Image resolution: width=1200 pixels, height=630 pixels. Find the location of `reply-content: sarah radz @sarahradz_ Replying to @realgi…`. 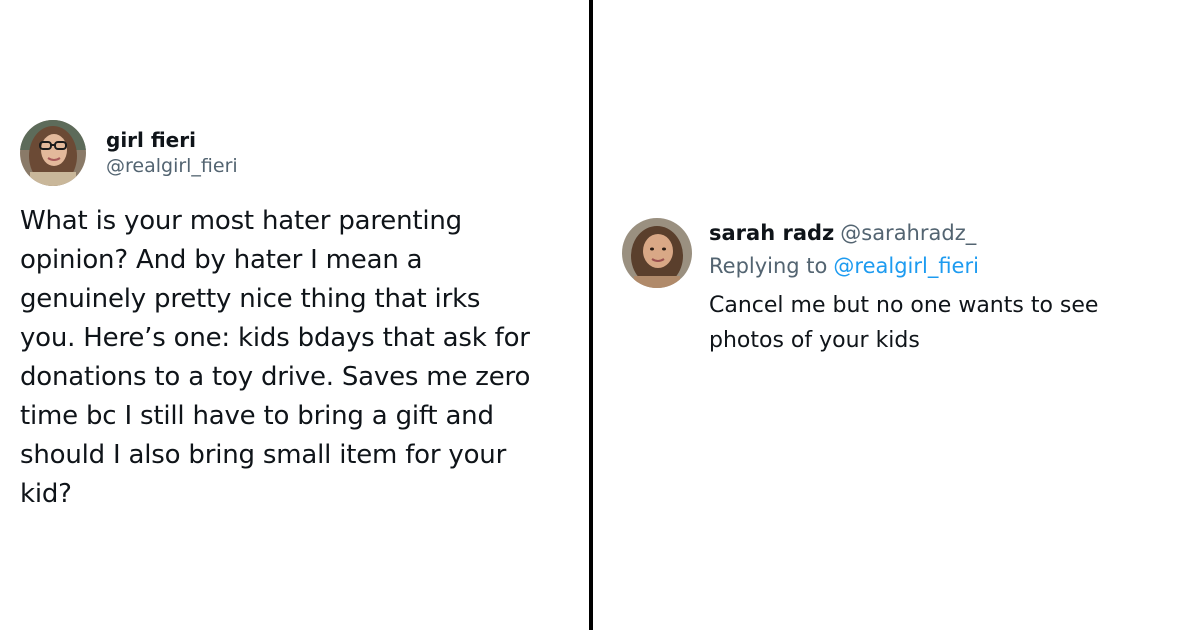

reply-content: sarah radz @sarahradz_ Replying to @realgi… is located at coordinates (934, 288).